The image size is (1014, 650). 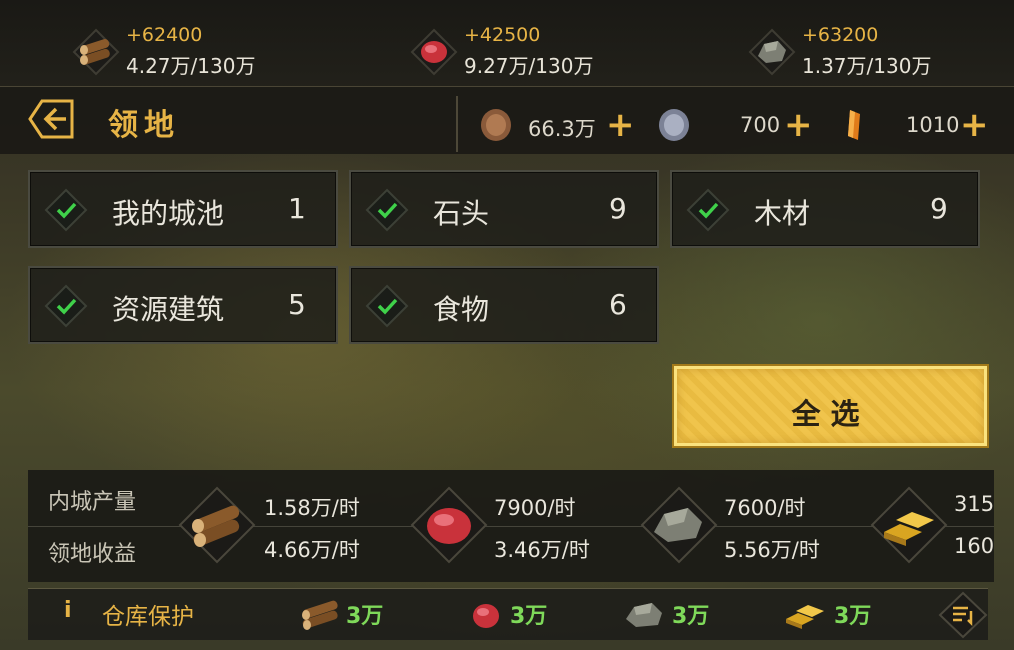 What do you see at coordinates (148, 617) in the screenshot?
I see `warehouse-protection-label: 仓库保护` at bounding box center [148, 617].